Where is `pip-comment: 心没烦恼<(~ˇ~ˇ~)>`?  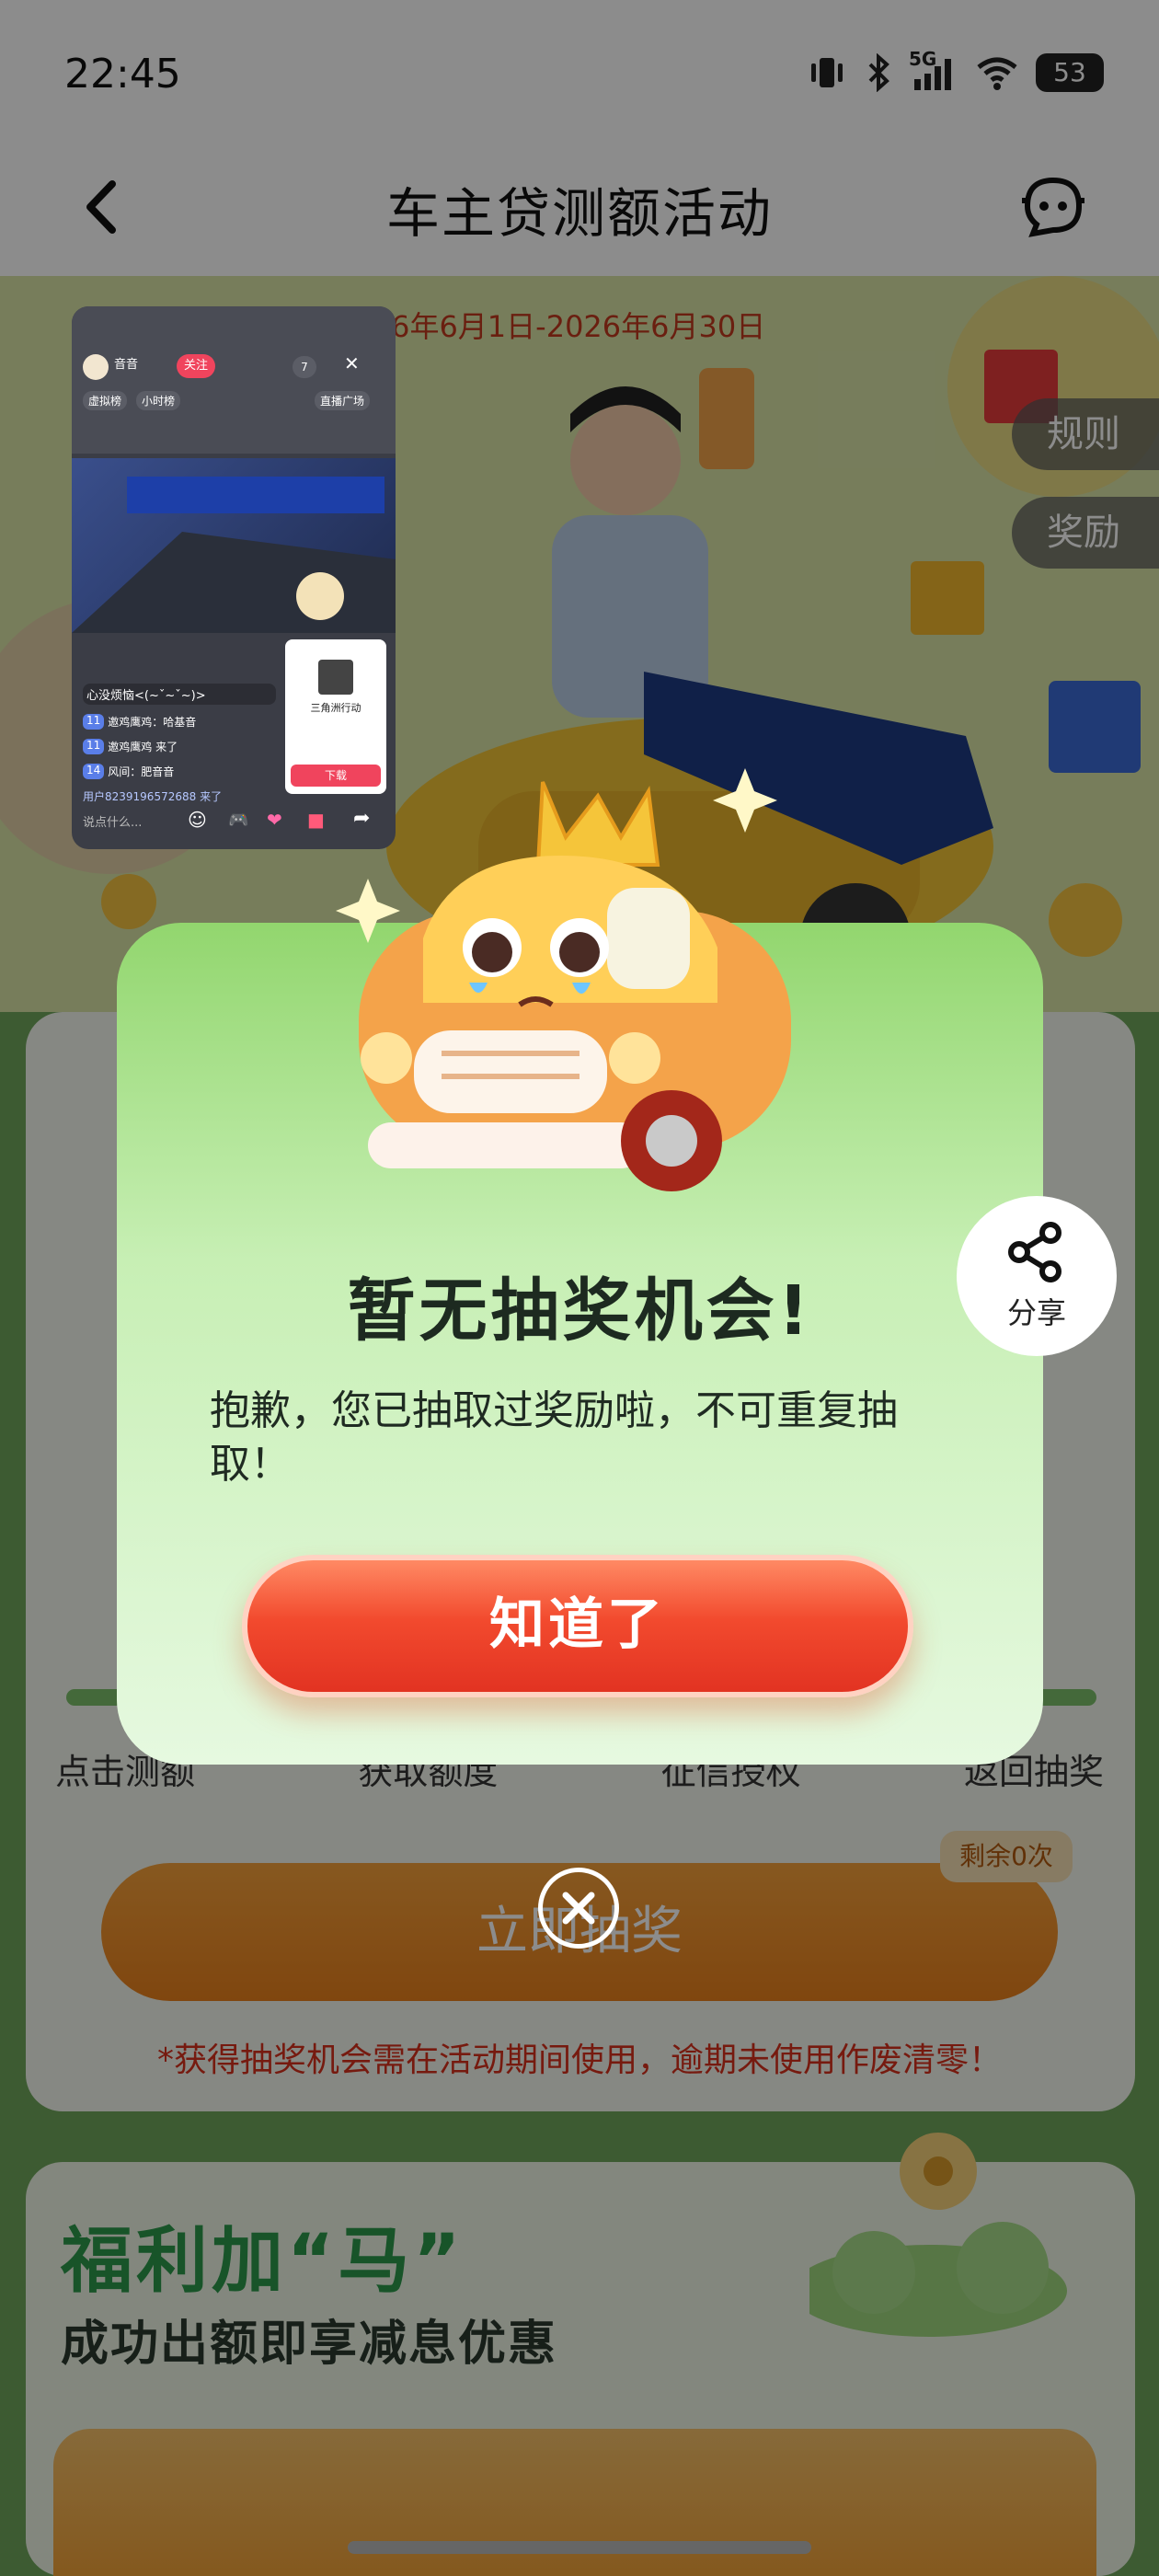 pip-comment: 心没烦恼<(~ˇ~ˇ~)> is located at coordinates (179, 694).